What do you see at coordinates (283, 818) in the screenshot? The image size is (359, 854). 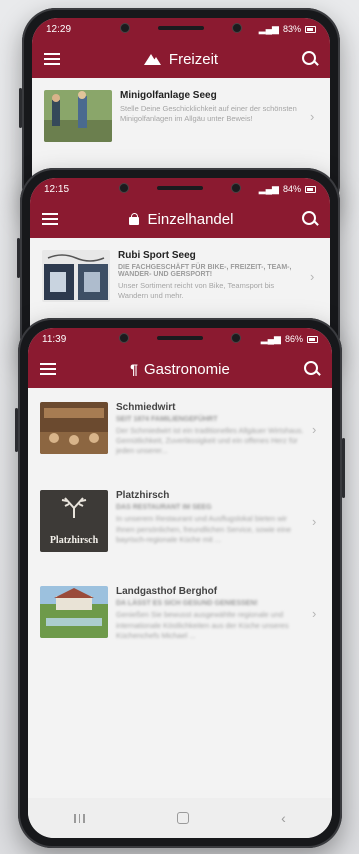 I see `back-icon: ‹` at bounding box center [283, 818].